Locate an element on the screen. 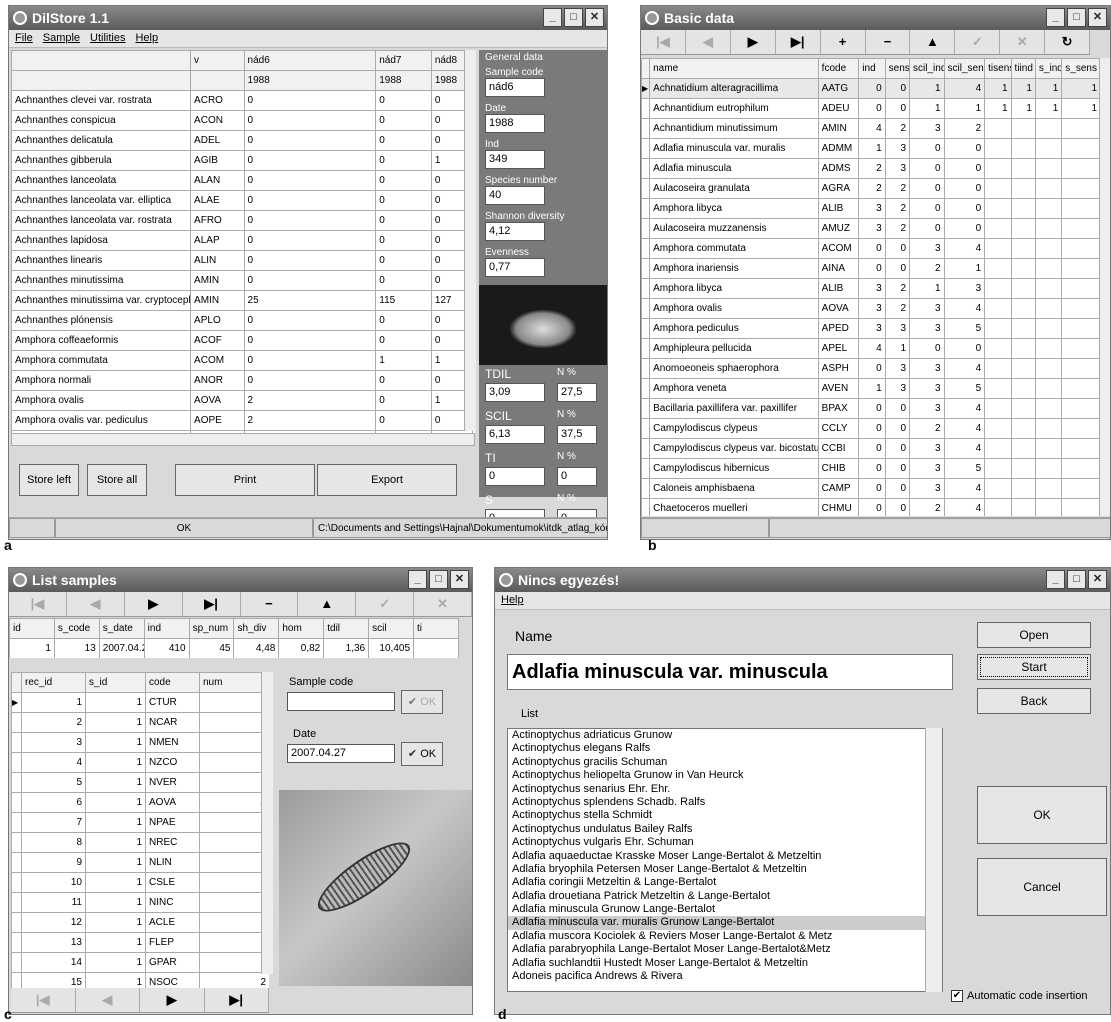  table-cell: Campylodiscus clypeus var. bicostatus is located at coordinates (734, 448).